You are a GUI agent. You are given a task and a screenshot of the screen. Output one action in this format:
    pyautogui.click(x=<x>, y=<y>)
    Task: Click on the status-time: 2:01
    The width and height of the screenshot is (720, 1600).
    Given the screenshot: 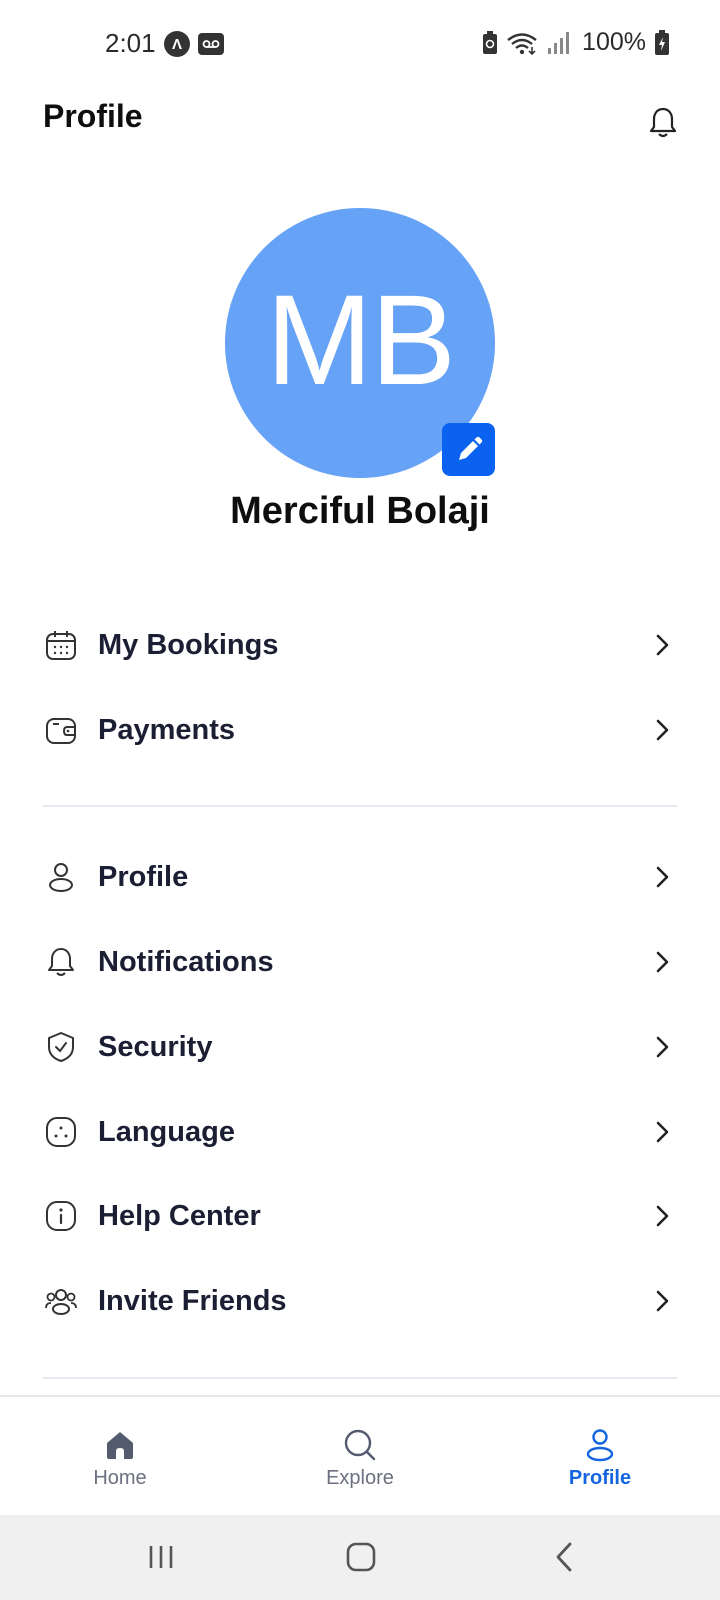 What is the action you would take?
    pyautogui.click(x=130, y=43)
    